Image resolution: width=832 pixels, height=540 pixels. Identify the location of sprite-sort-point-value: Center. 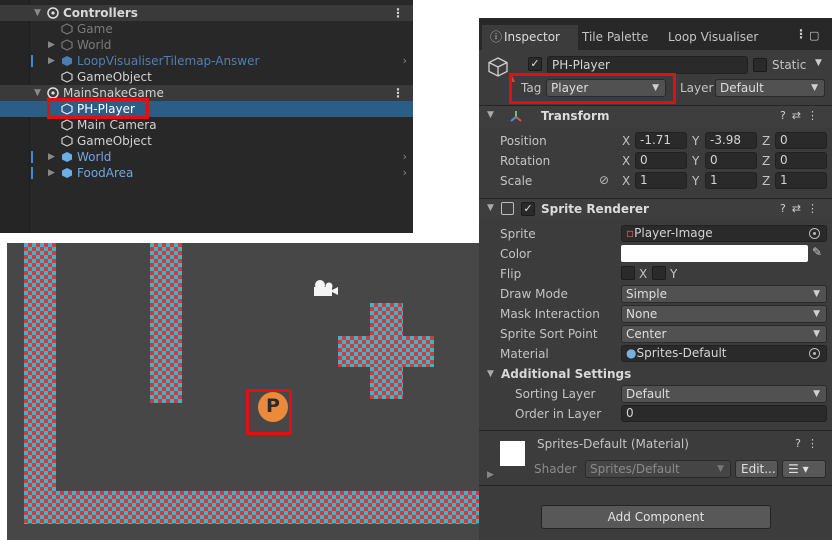
(646, 334).